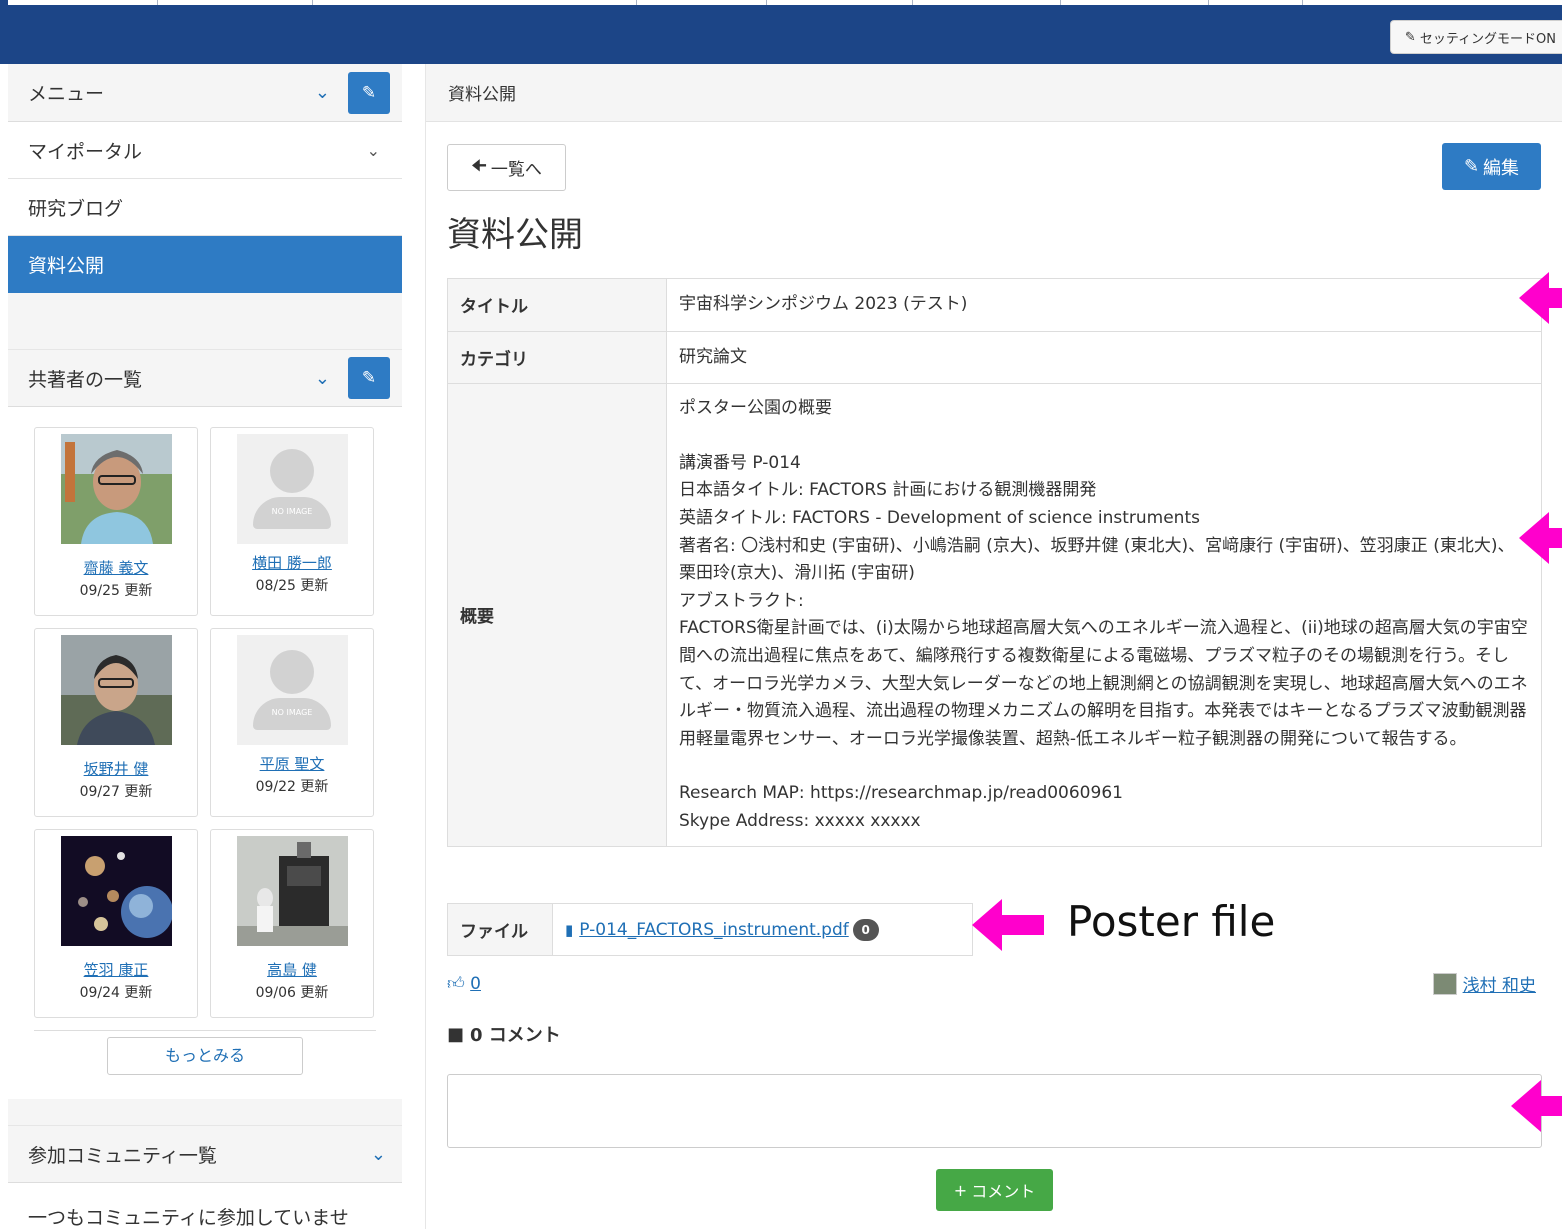 The width and height of the screenshot is (1562, 1229). I want to click on field-key-category: カテゴリ, so click(557, 357).